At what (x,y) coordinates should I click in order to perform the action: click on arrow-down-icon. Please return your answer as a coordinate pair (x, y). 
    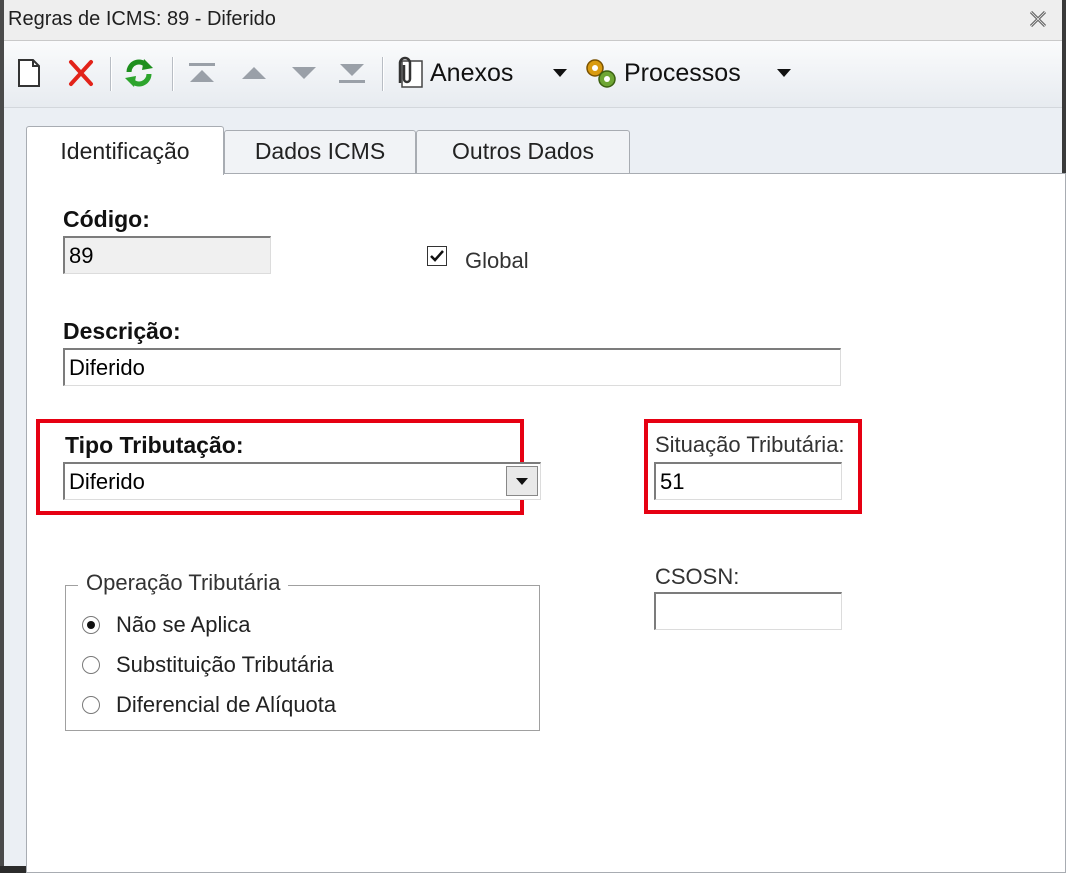
    Looking at the image, I should click on (304, 73).